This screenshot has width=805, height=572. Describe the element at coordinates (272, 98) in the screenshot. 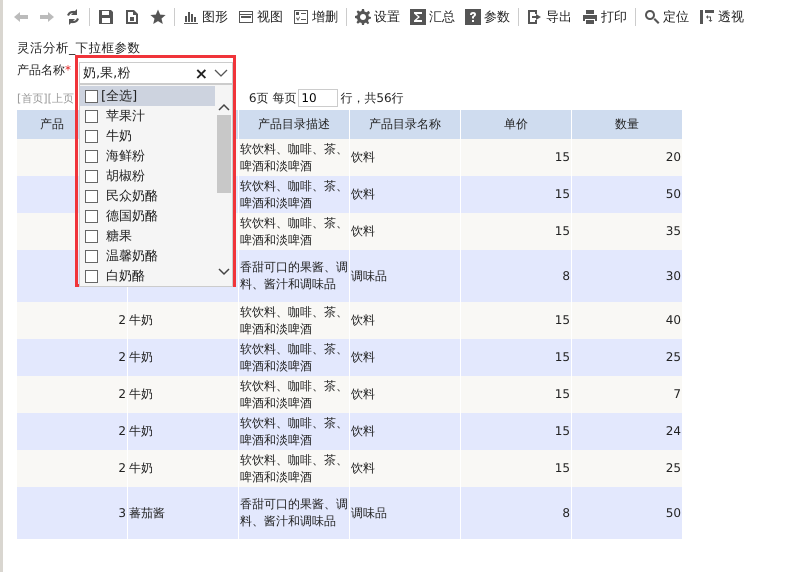

I see `page-count-text: 6页 每页` at that location.